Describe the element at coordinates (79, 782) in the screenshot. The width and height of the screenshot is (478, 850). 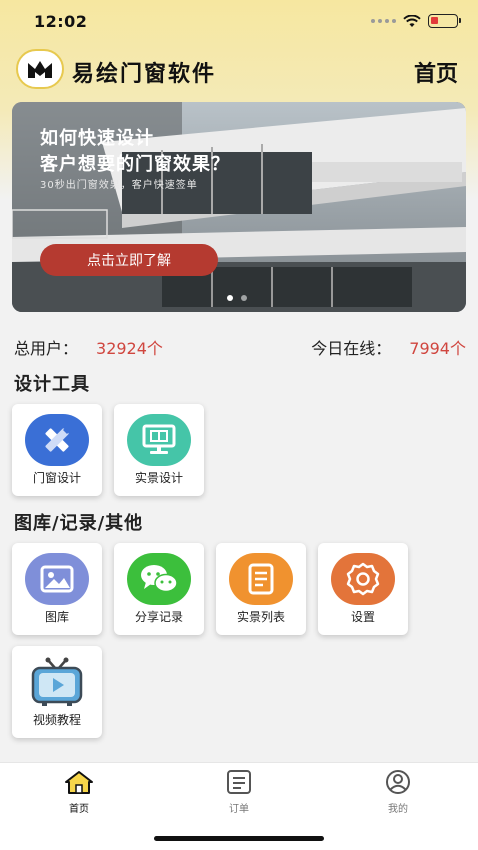
I see `house-icon` at that location.